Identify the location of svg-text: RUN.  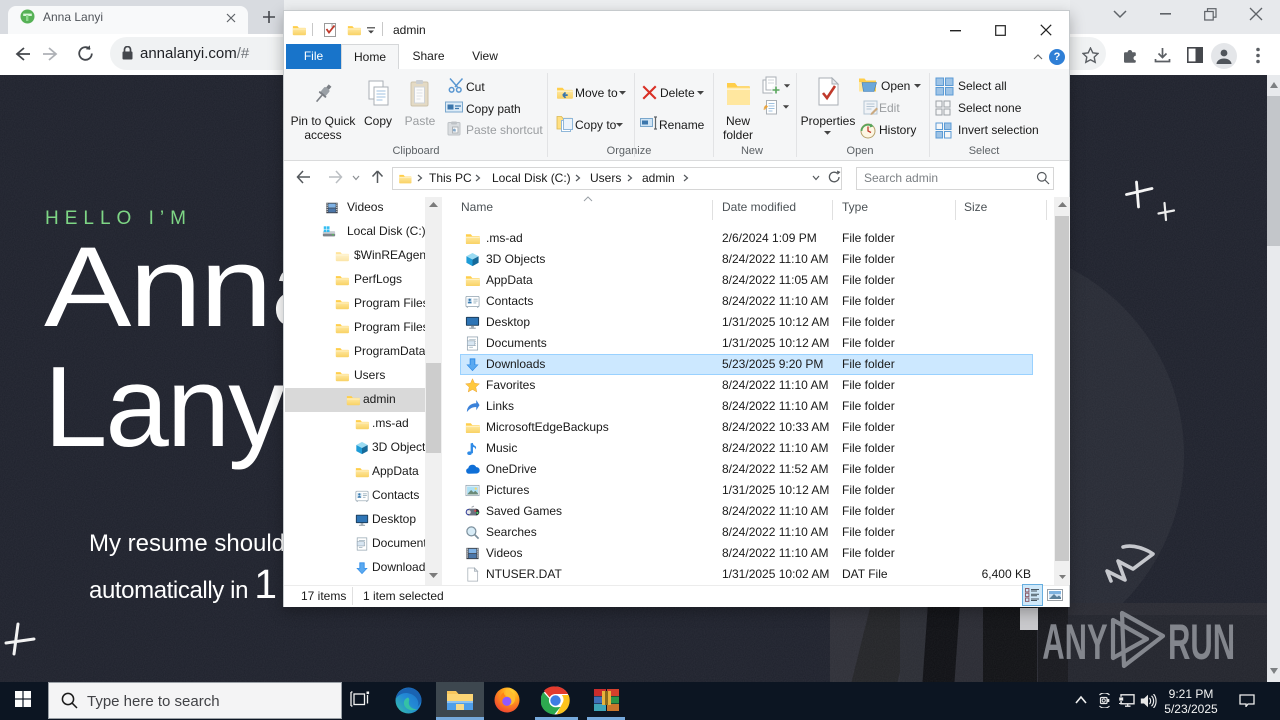
(1201, 641).